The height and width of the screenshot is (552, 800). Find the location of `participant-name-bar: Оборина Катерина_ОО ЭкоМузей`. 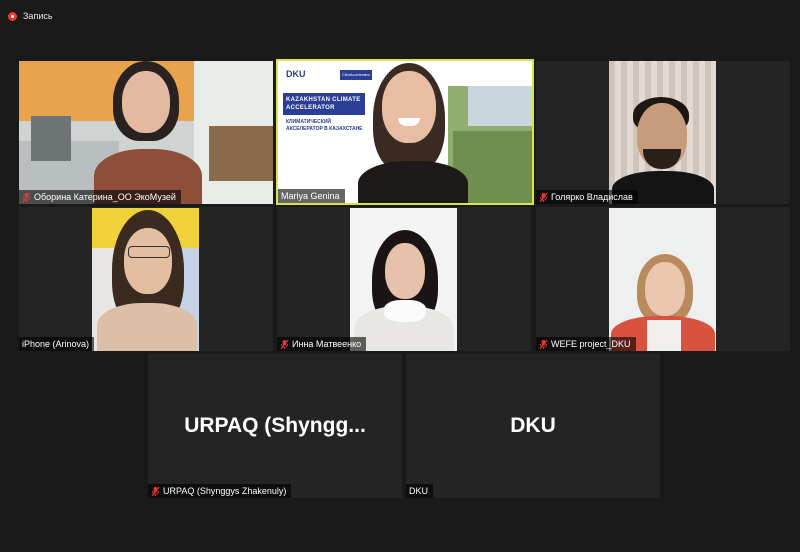

participant-name-bar: Оборина Катерина_ОО ЭкоМузей is located at coordinates (100, 197).